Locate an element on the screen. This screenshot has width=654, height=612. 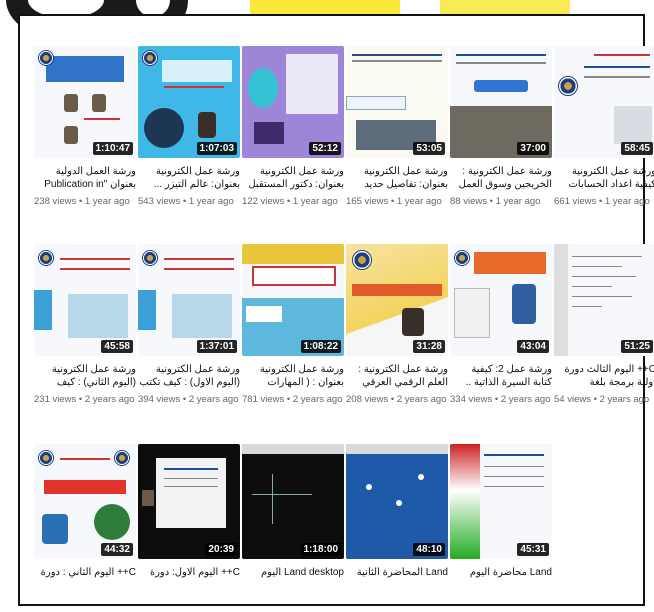
video-duration: 48:10 is located at coordinates (429, 549).